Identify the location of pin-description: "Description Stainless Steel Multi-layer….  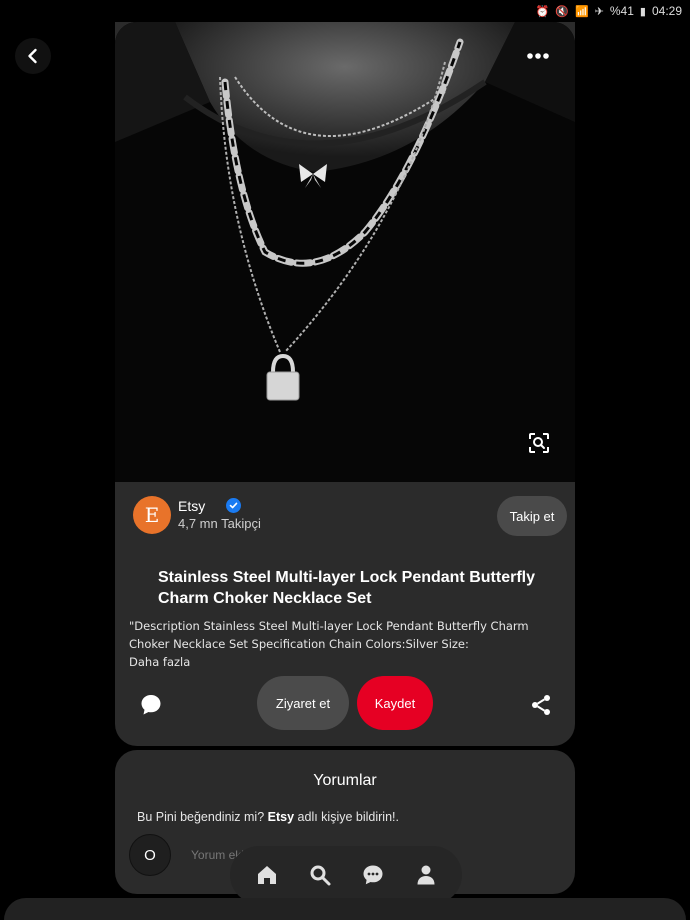
(344, 644).